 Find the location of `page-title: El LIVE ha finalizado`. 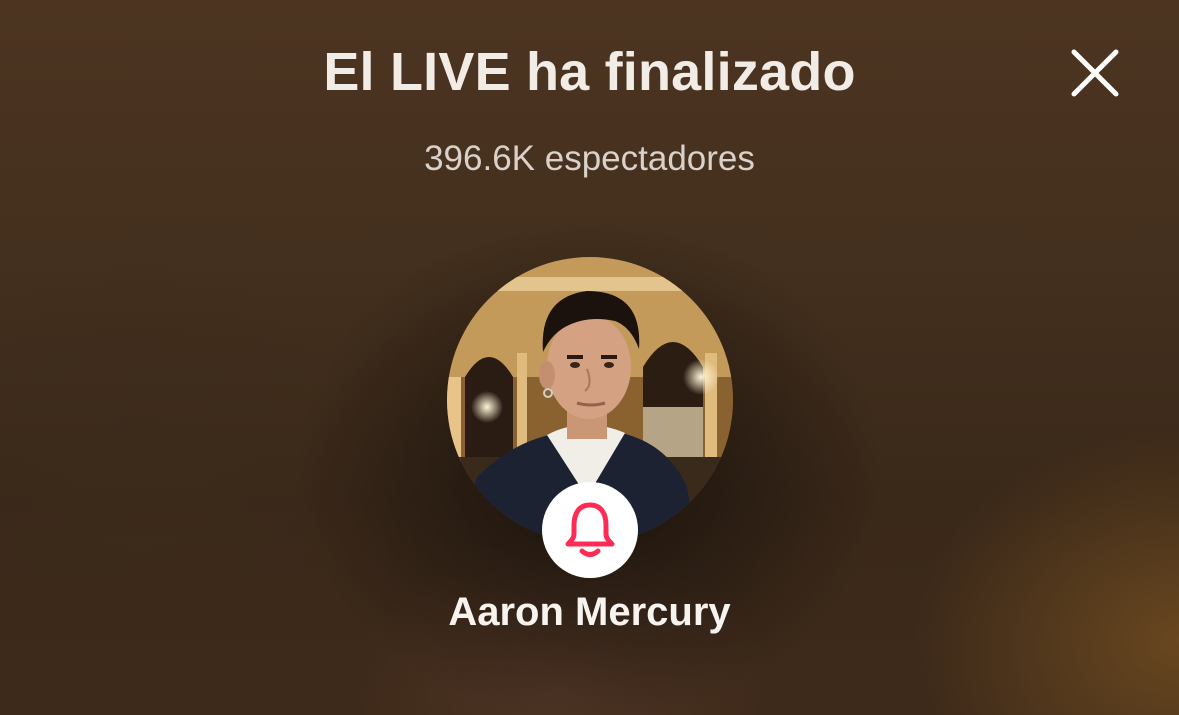

page-title: El LIVE ha finalizado is located at coordinates (589, 72).